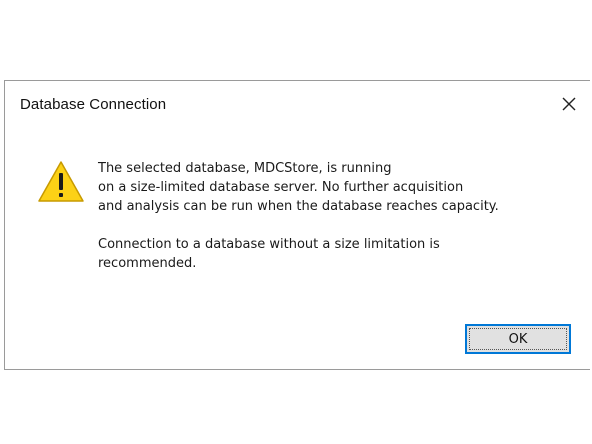  I want to click on warning-icon, so click(61, 181).